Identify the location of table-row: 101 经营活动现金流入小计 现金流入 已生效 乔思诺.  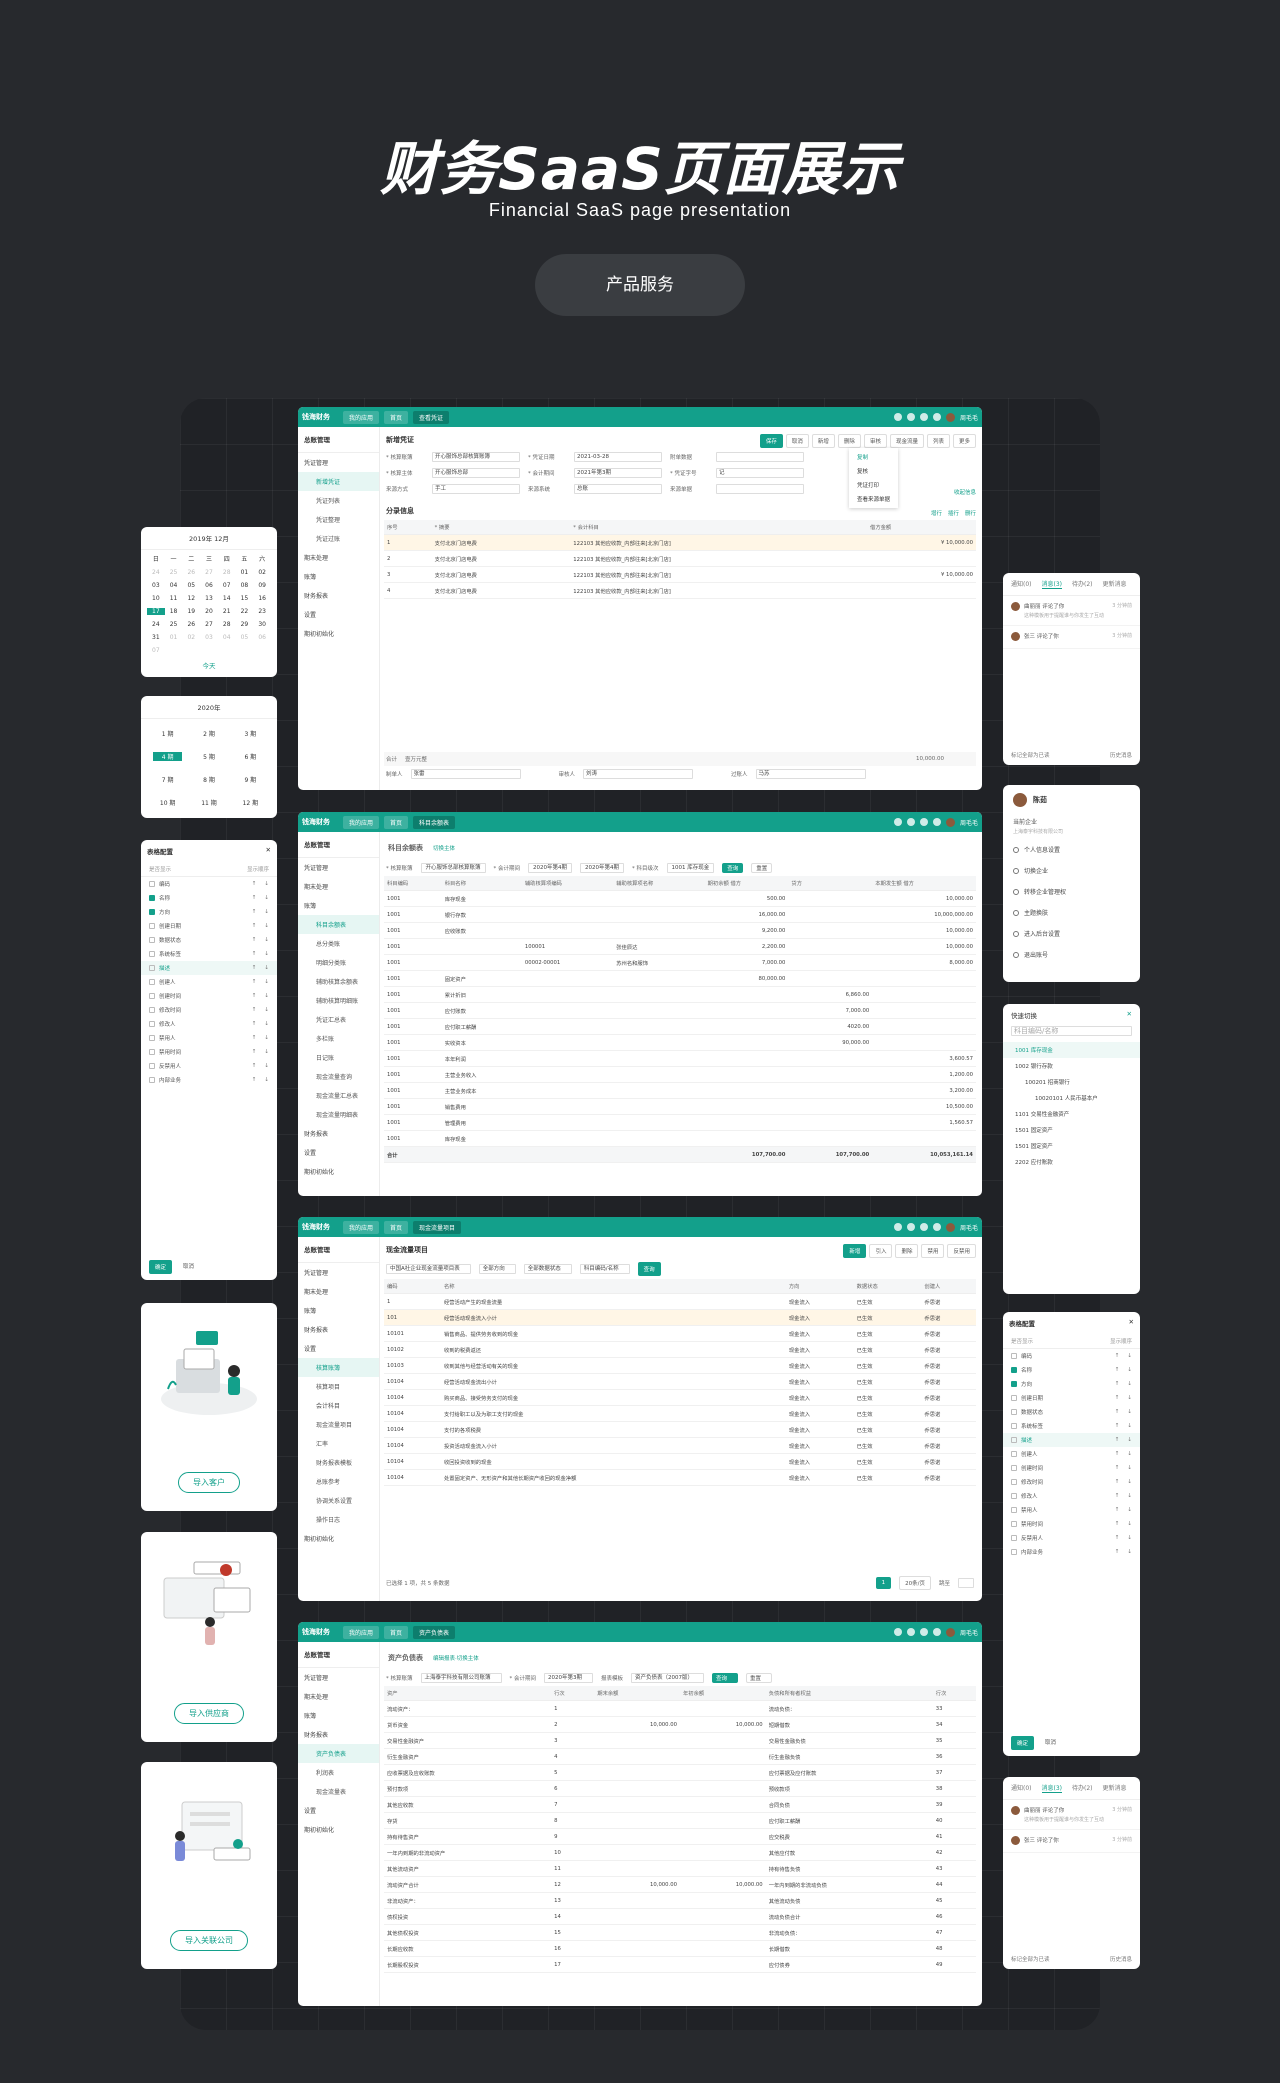
(680, 1317).